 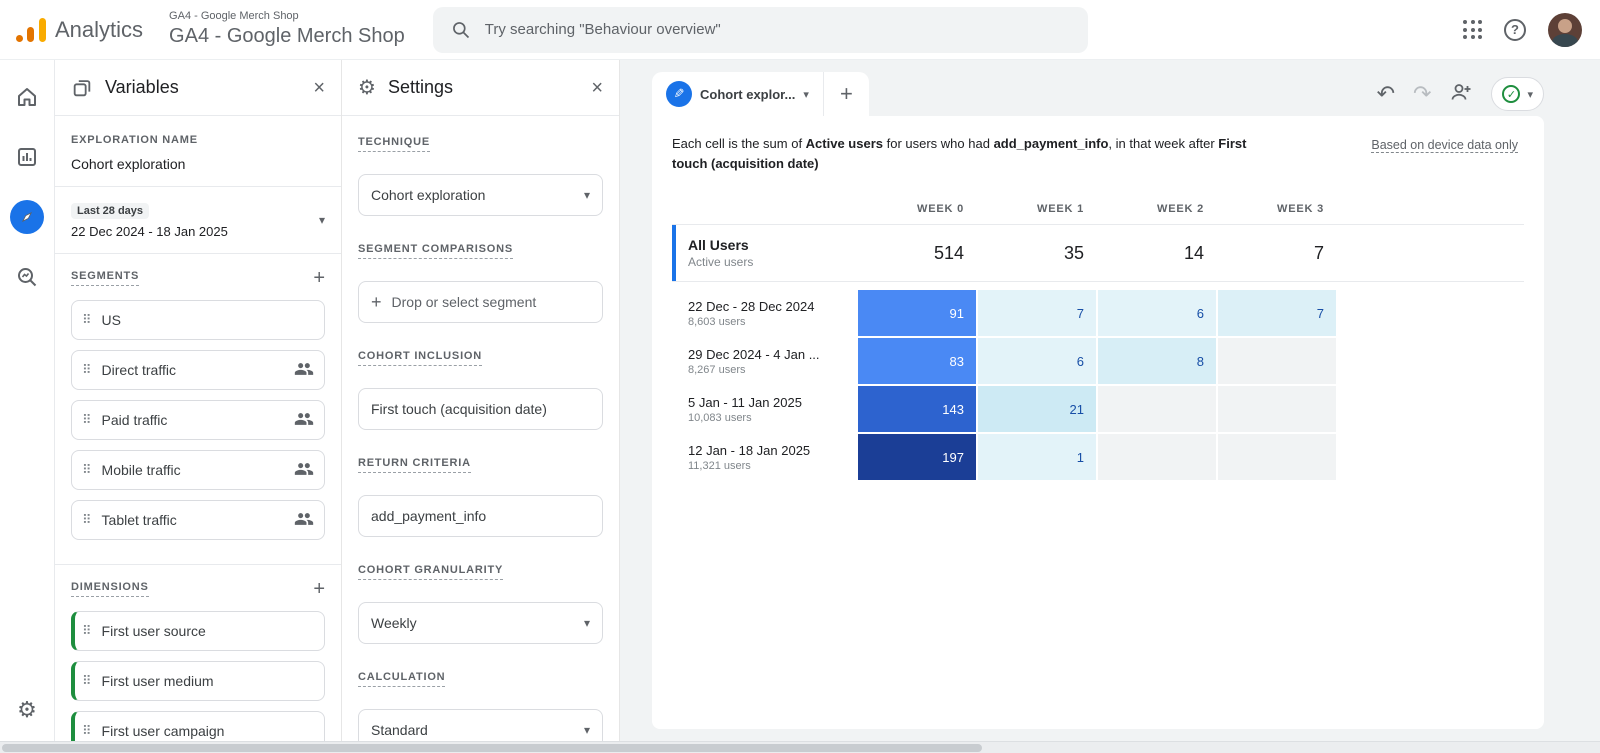 I want to click on technique-select: Cohort exploration ▾, so click(x=480, y=195).